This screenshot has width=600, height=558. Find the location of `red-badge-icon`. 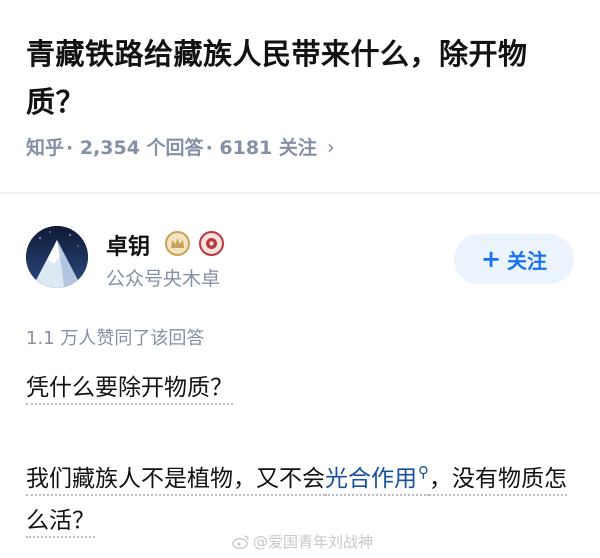

red-badge-icon is located at coordinates (211, 243).